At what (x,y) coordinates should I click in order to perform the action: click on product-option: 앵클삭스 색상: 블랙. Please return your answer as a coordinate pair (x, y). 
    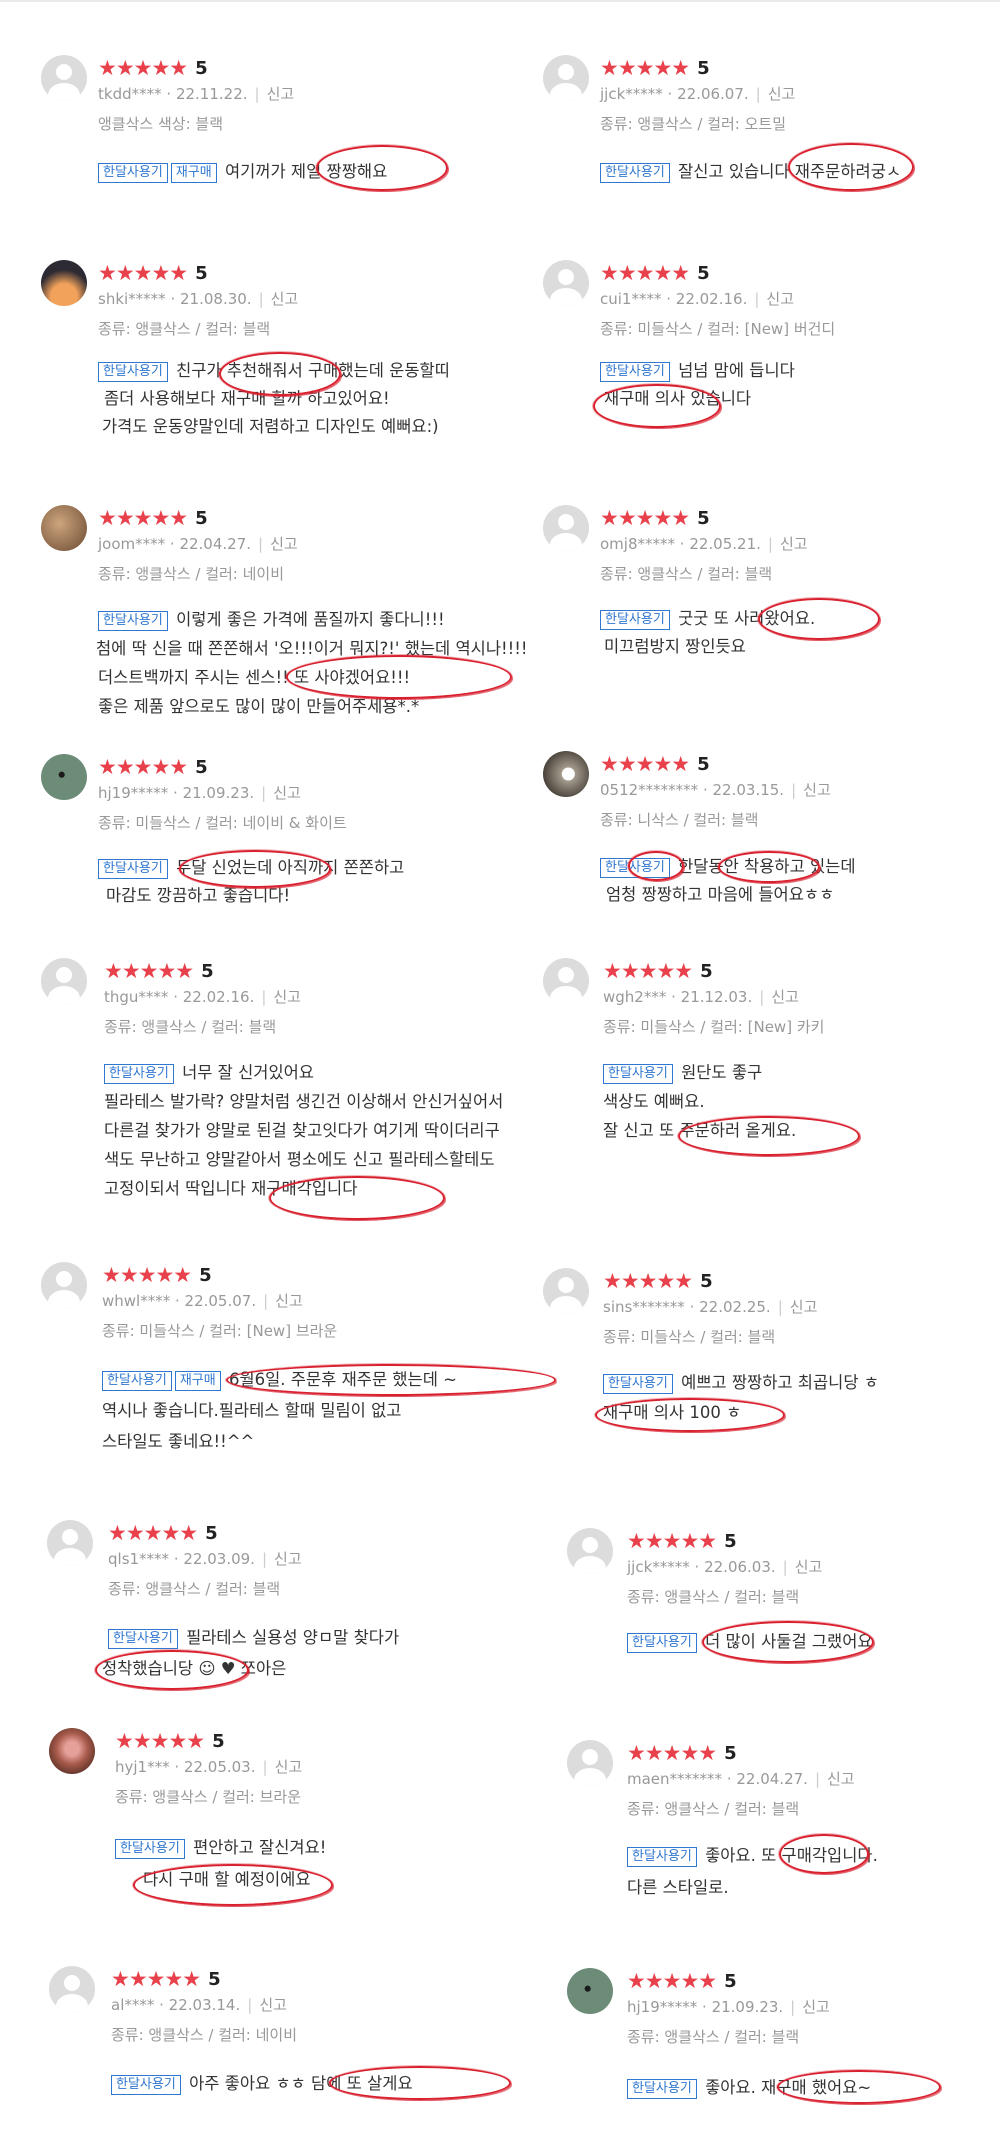
    Looking at the image, I should click on (160, 124).